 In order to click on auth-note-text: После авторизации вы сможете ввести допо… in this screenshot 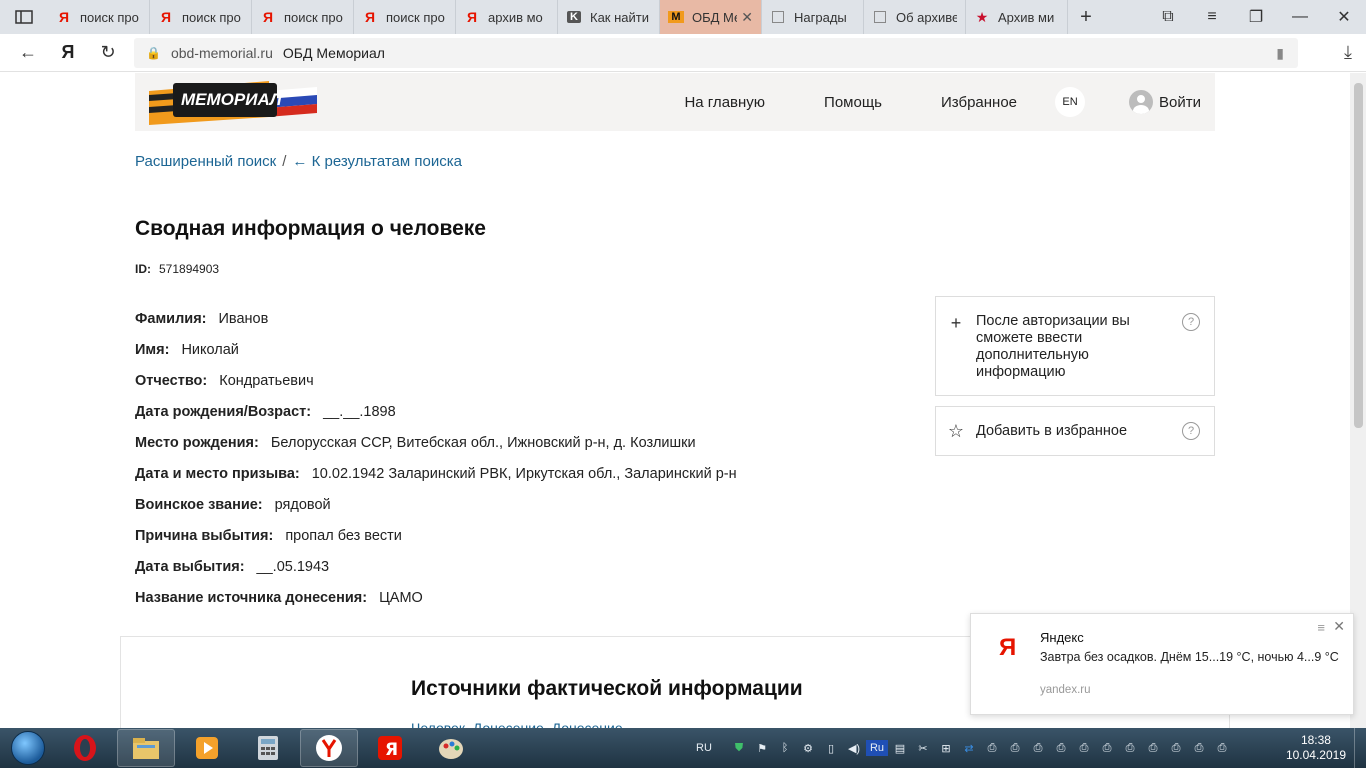, I will do `click(1053, 346)`.